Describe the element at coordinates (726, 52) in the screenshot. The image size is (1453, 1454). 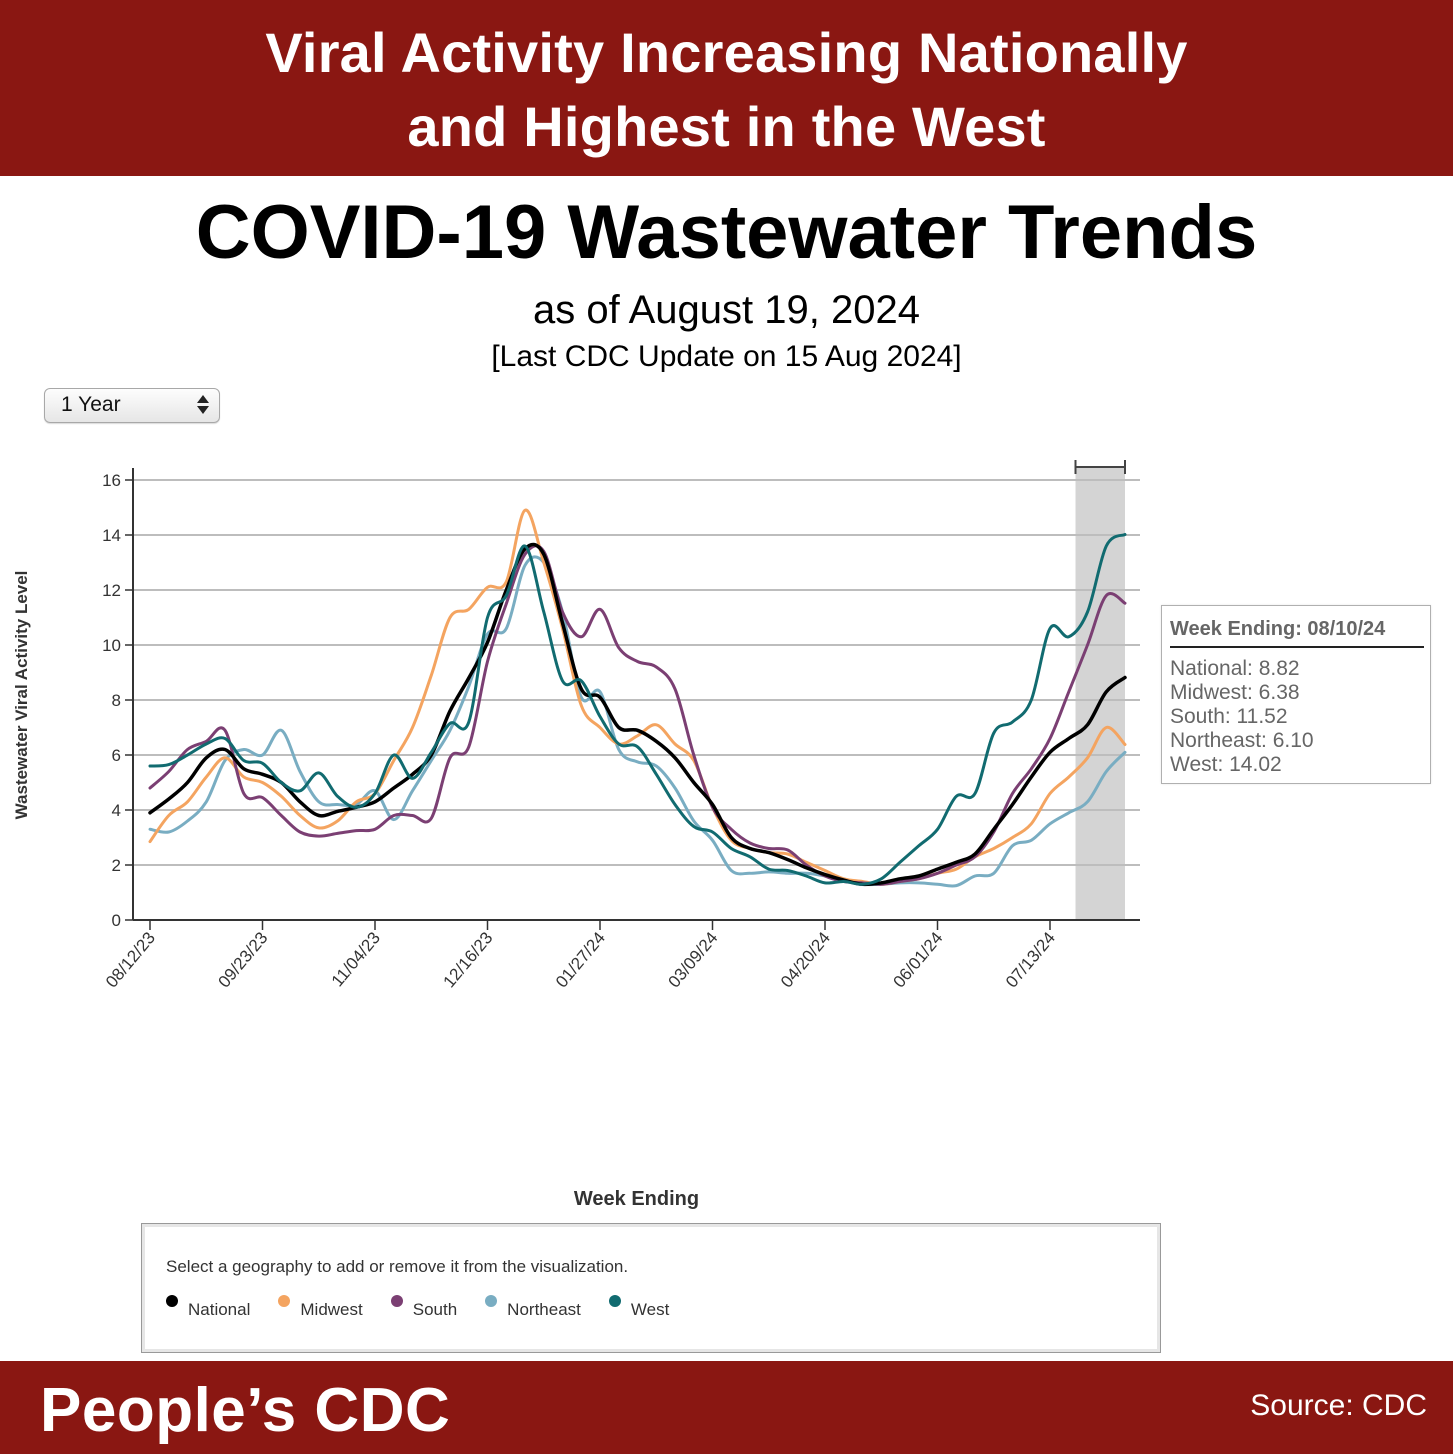
I see `banner-headline-line-1: Viral Activity Increasing Nationally` at that location.